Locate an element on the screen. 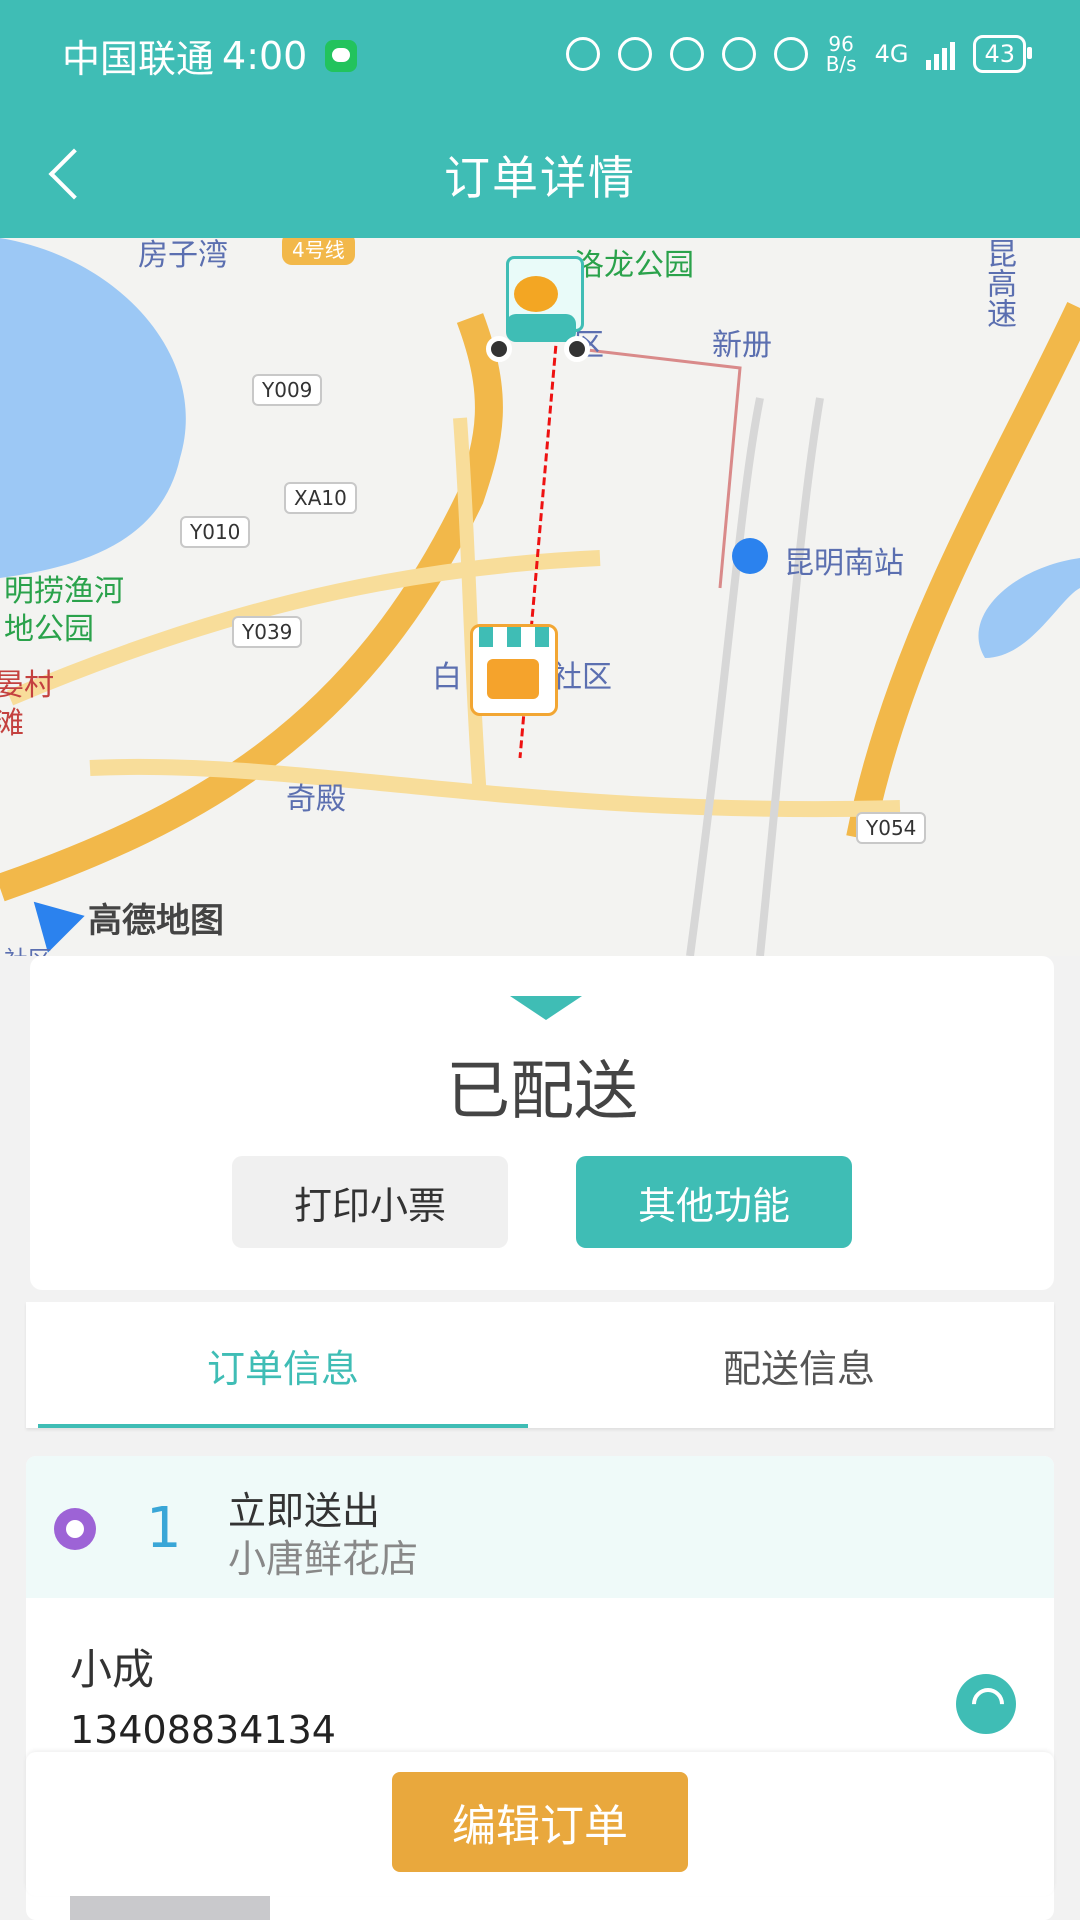 Image resolution: width=1080 pixels, height=1920 pixels. tan-label: 滩 is located at coordinates (12, 723).